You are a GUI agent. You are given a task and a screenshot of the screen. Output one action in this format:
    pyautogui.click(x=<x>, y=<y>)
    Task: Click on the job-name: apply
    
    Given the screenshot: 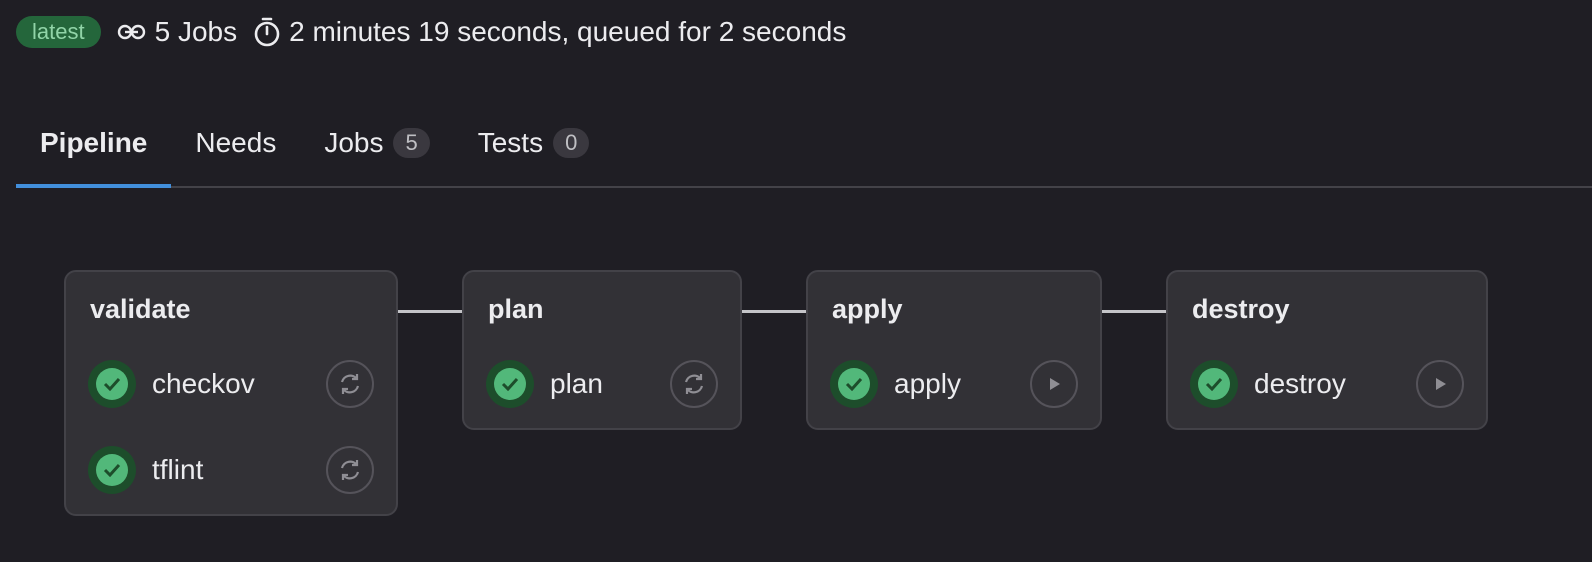 What is the action you would take?
    pyautogui.click(x=962, y=384)
    